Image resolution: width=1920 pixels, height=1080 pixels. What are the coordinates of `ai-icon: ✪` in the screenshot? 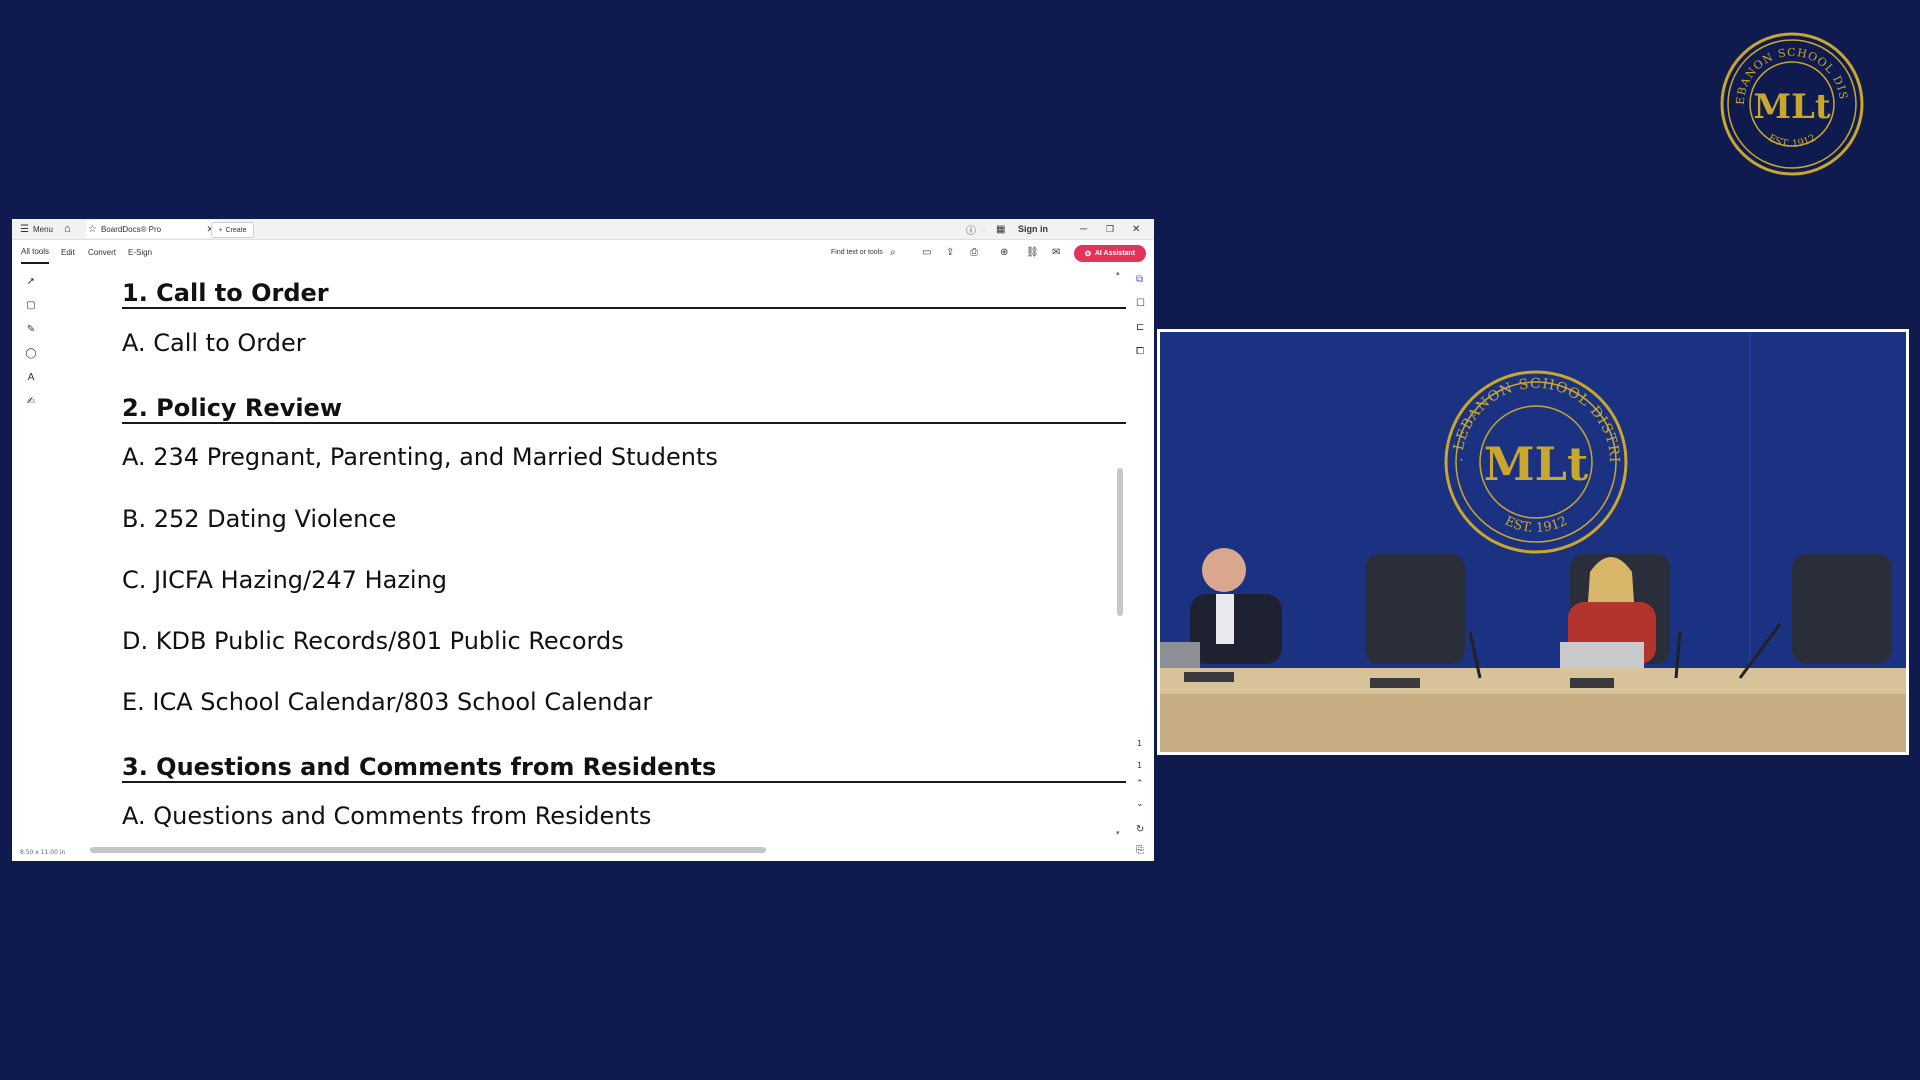 It's located at (1087, 254).